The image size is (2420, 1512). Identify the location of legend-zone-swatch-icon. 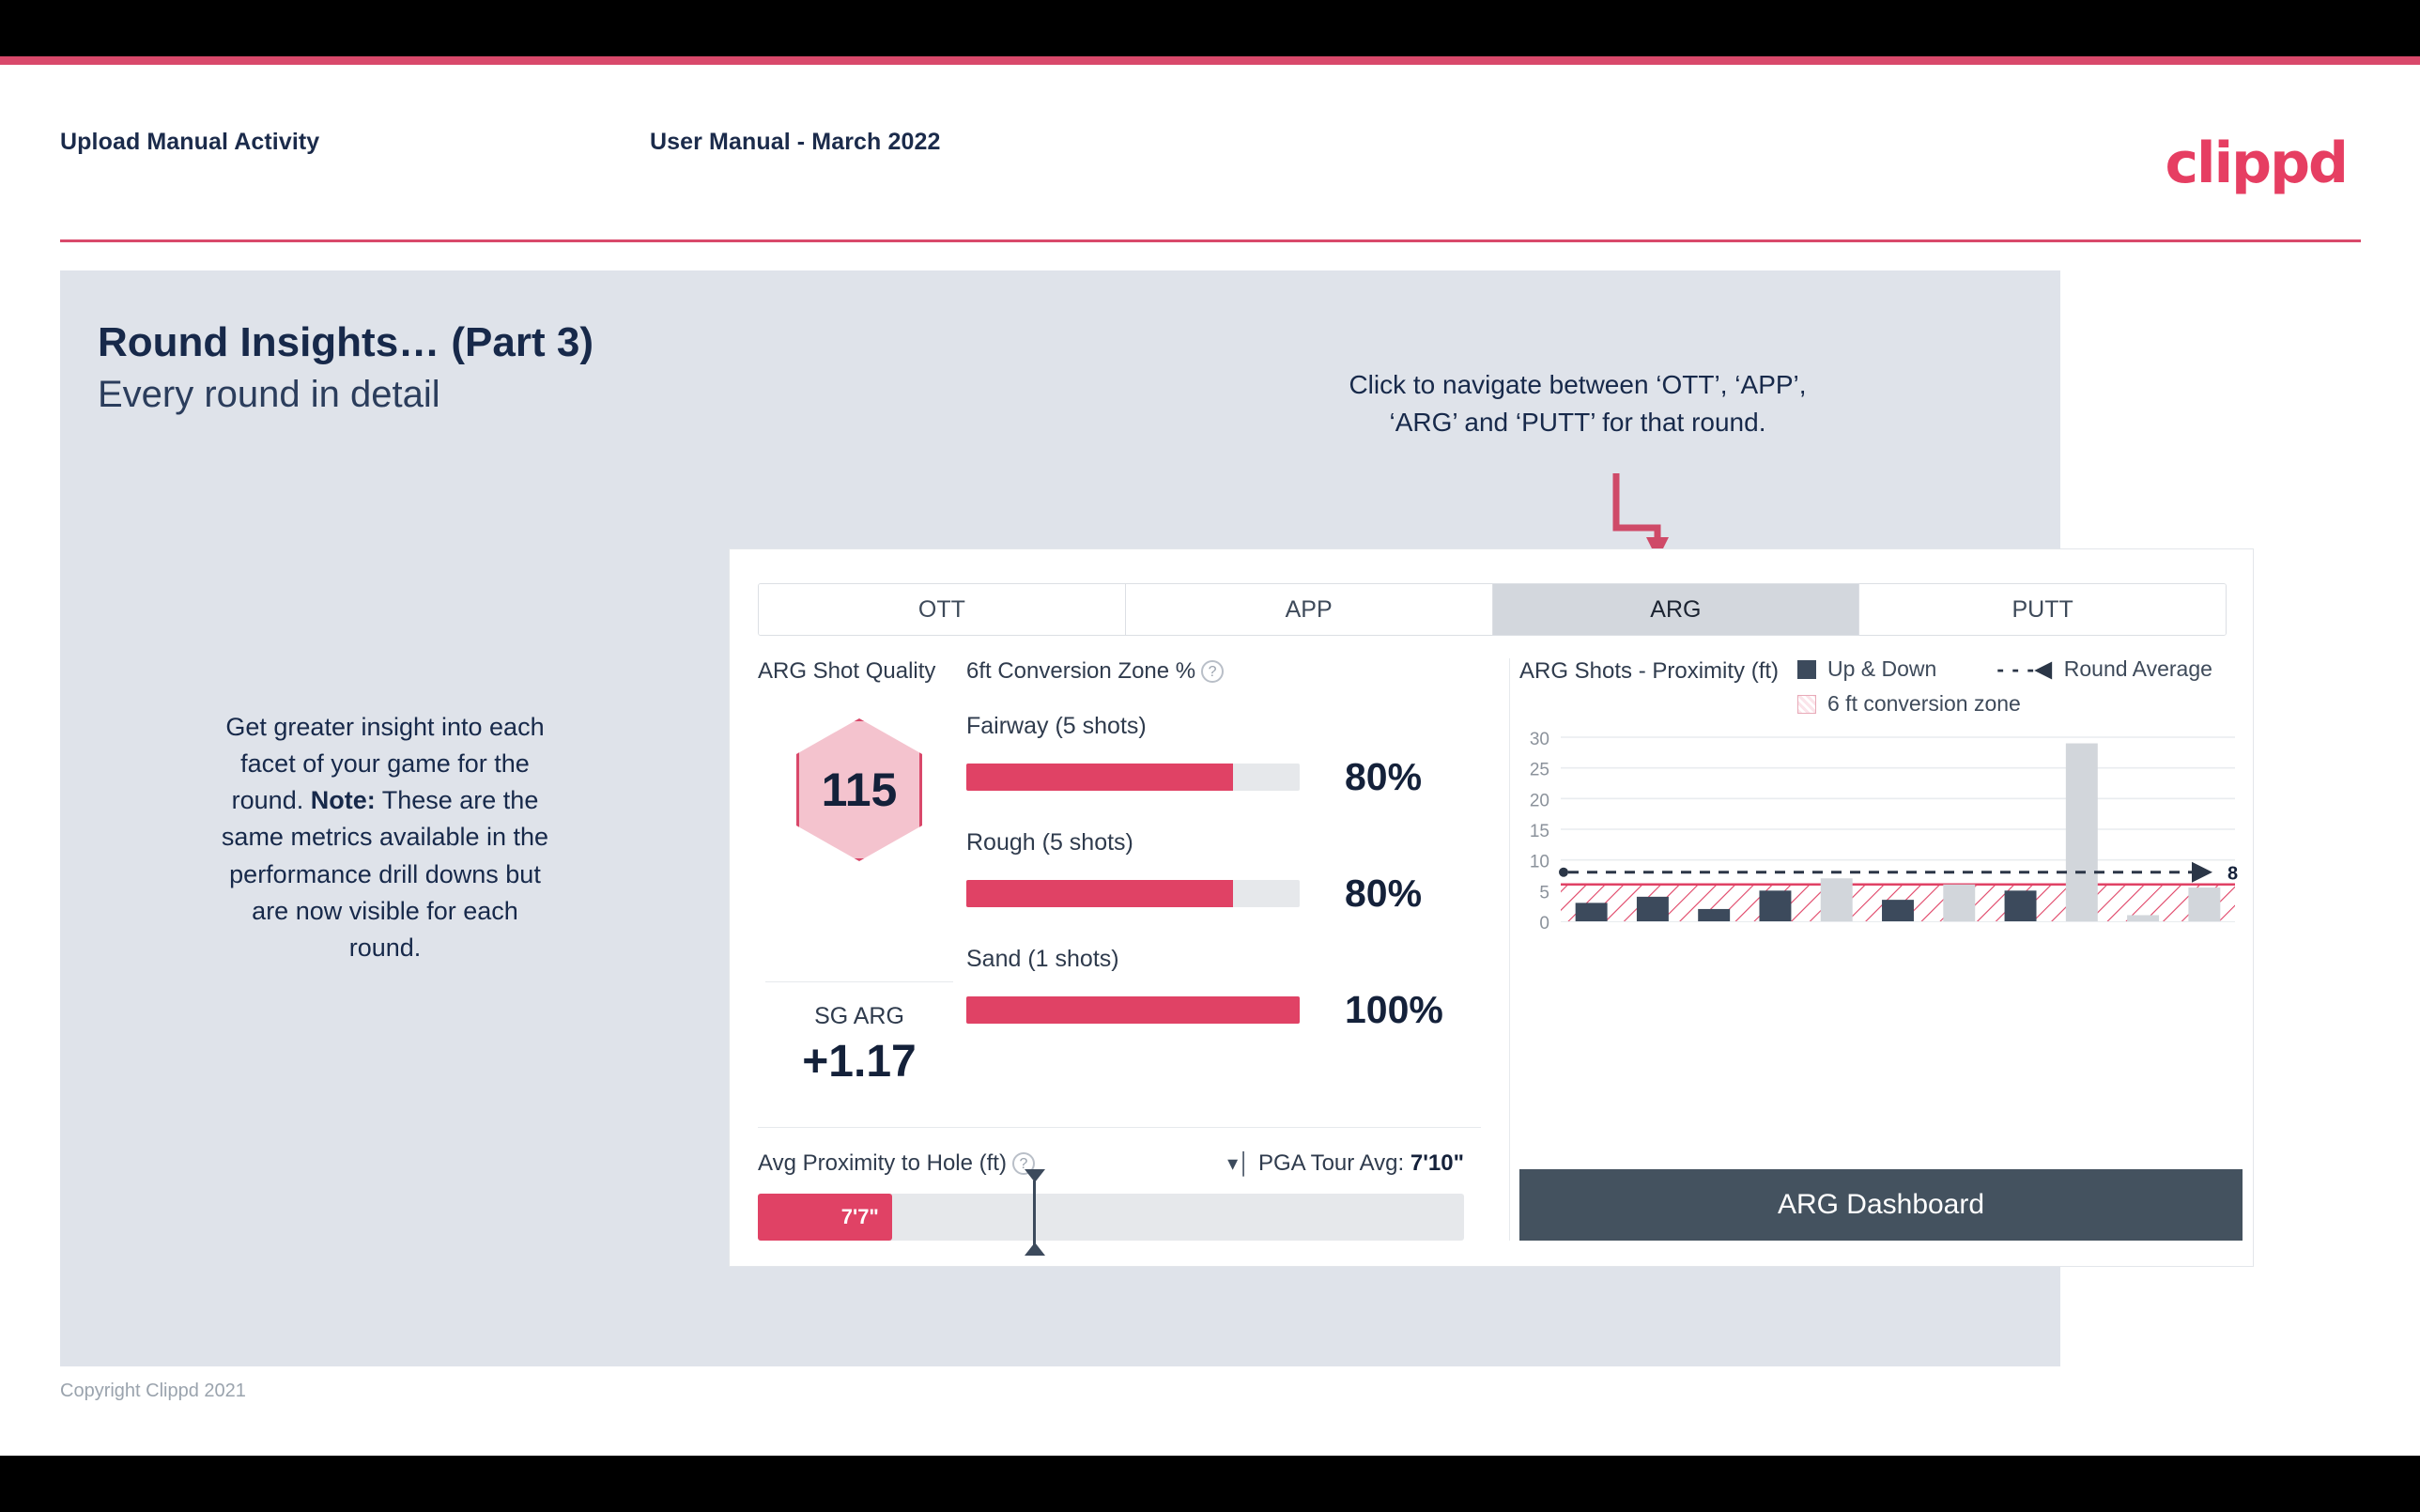
(1806, 704).